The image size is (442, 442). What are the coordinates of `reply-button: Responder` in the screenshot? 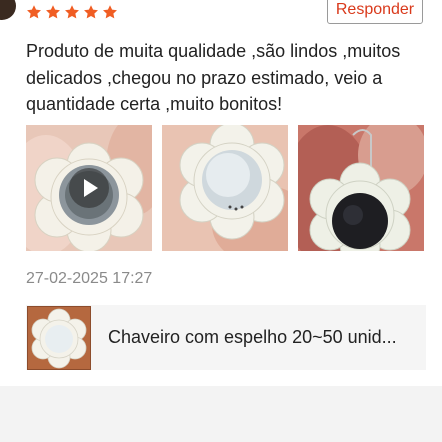 It's located at (375, 12).